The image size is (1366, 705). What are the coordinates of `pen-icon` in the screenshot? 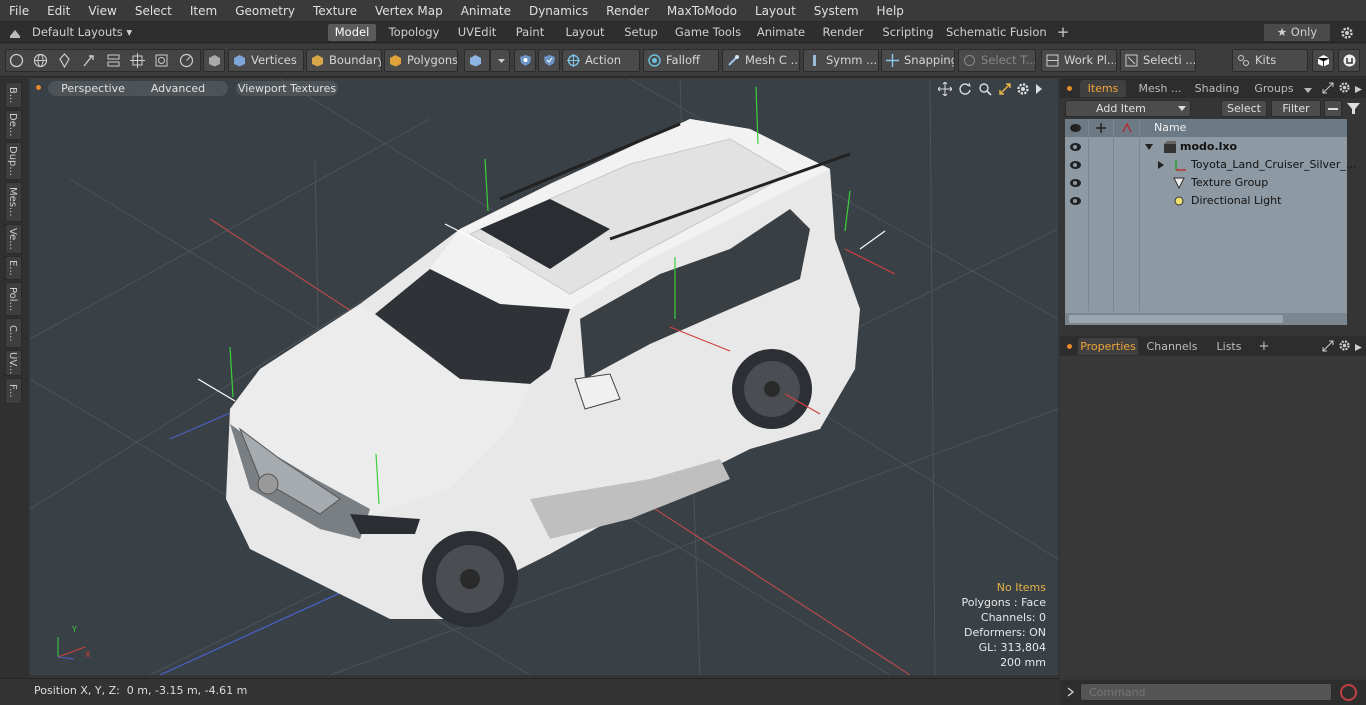 It's located at (64, 61).